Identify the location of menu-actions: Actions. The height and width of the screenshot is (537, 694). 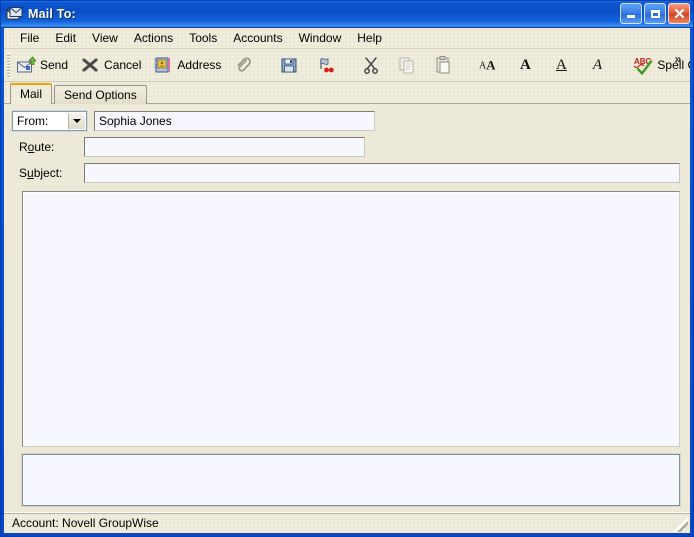
(153, 38).